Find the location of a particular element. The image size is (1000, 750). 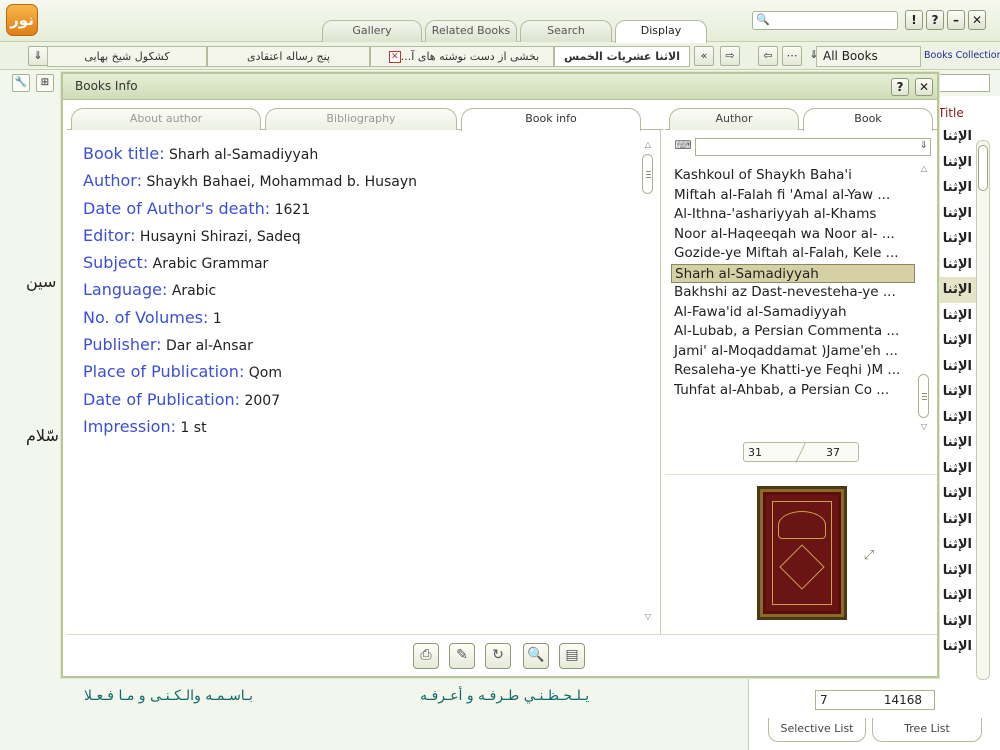

info-value: 1 st is located at coordinates (193, 427).